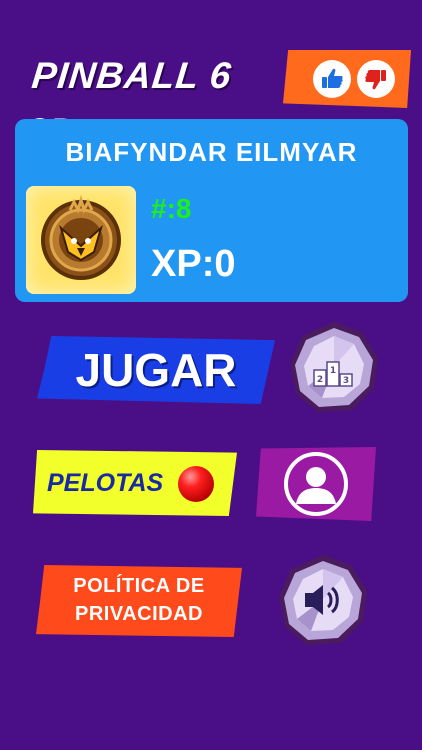 The image size is (422, 750). Describe the element at coordinates (129, 103) in the screenshot. I see `game-title: PINBALL 6 3D` at that location.